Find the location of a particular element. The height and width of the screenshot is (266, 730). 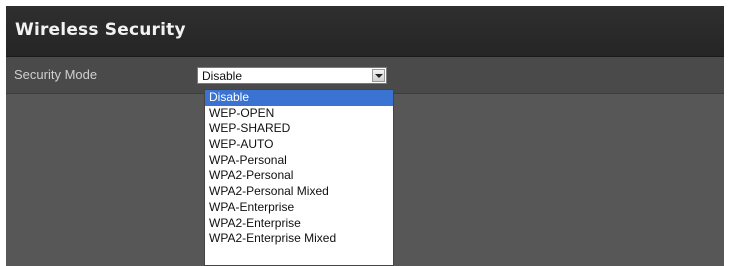

dropdown-option-wpa-enterprise: WPA-Enterprise is located at coordinates (299, 208).